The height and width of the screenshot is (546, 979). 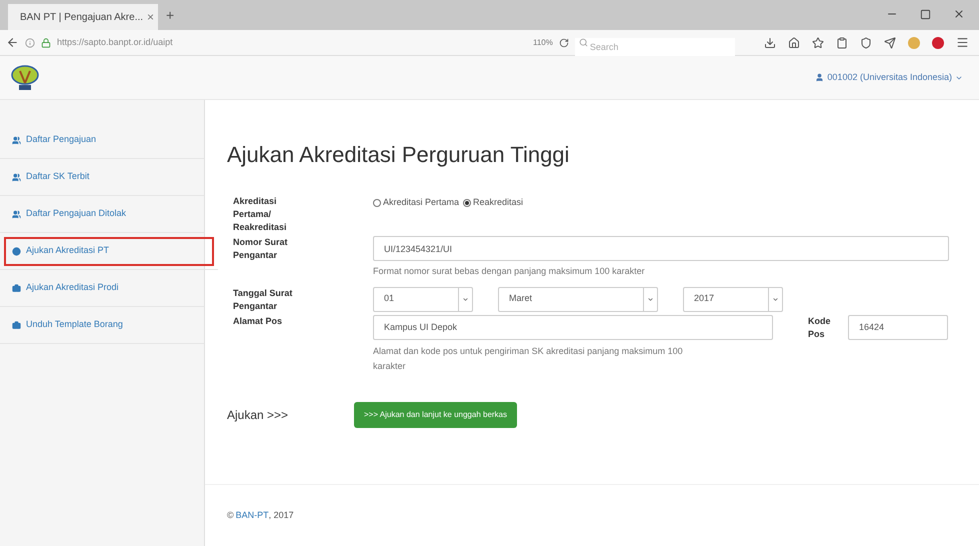 What do you see at coordinates (25, 77) in the screenshot?
I see `logo-icon` at bounding box center [25, 77].